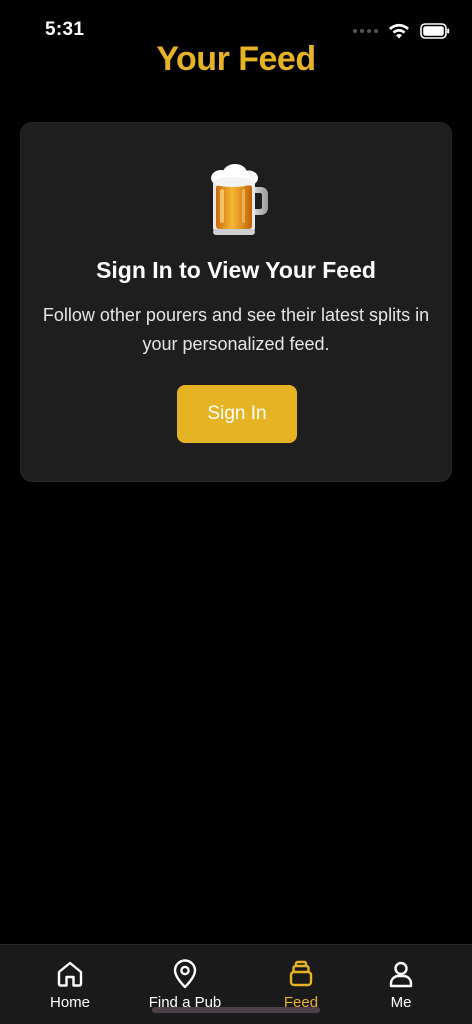  Describe the element at coordinates (236, 59) in the screenshot. I see `page-title: Your Feed` at that location.